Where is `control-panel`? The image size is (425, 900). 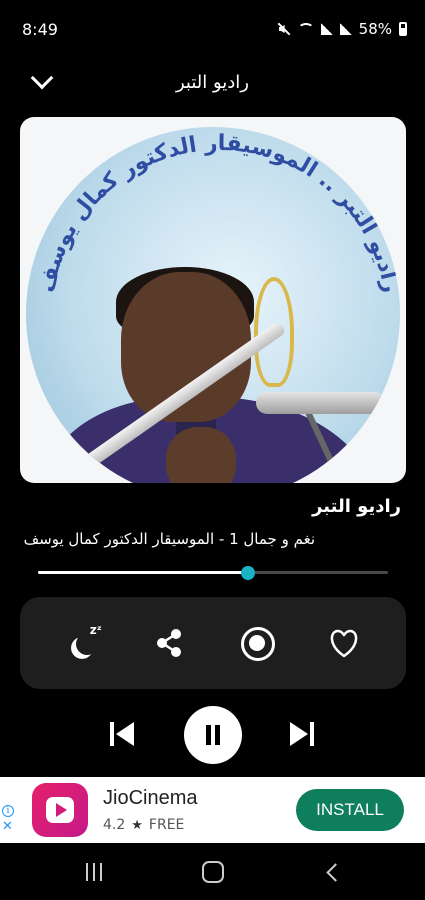
control-panel is located at coordinates (213, 643).